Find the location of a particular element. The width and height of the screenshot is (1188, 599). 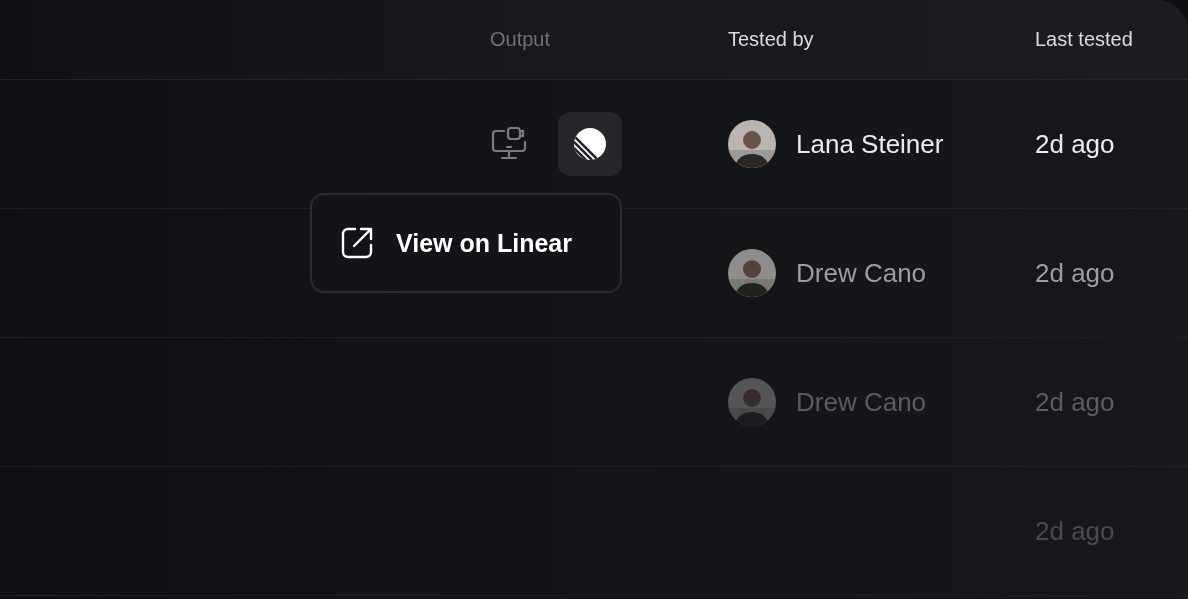

view-on-linear-menu-item: View on Linear is located at coordinates (466, 243).